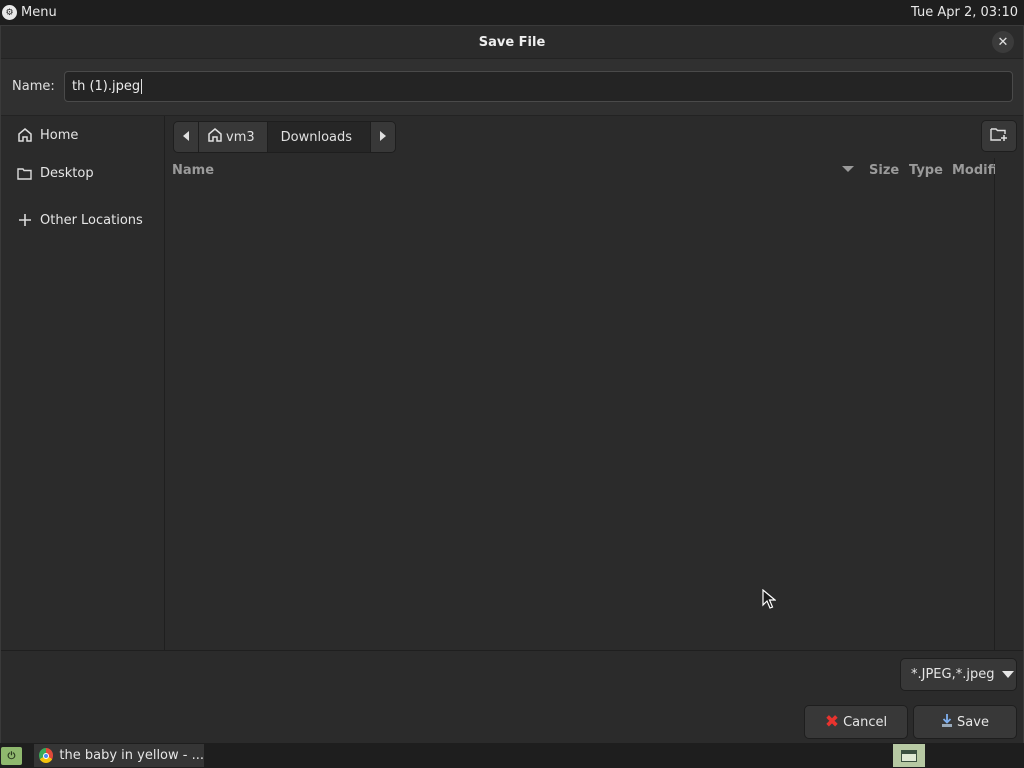 The height and width of the screenshot is (768, 1024). I want to click on path-segment-vm3: vm3, so click(233, 137).